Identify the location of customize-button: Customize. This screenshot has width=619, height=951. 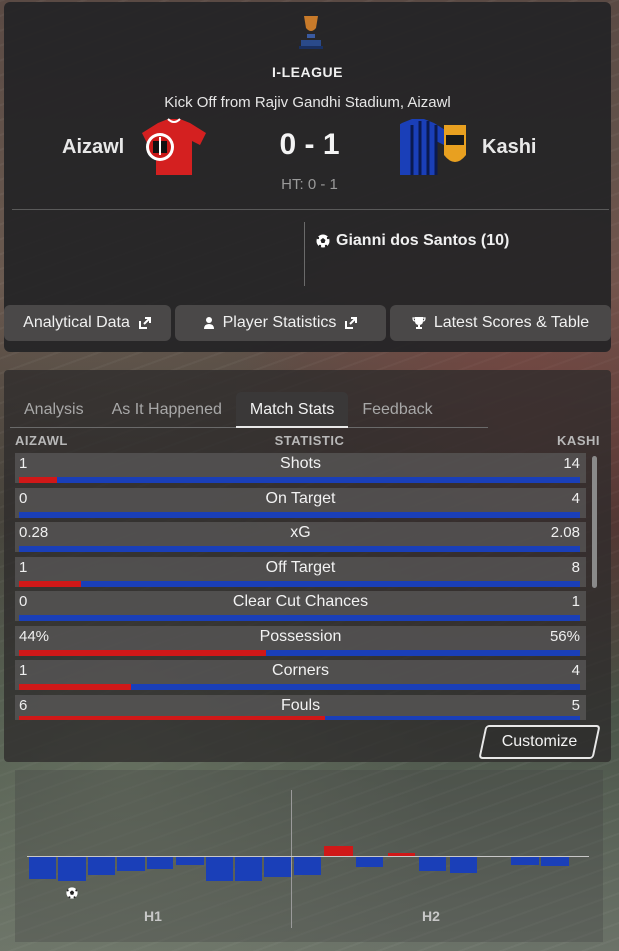
(539, 742).